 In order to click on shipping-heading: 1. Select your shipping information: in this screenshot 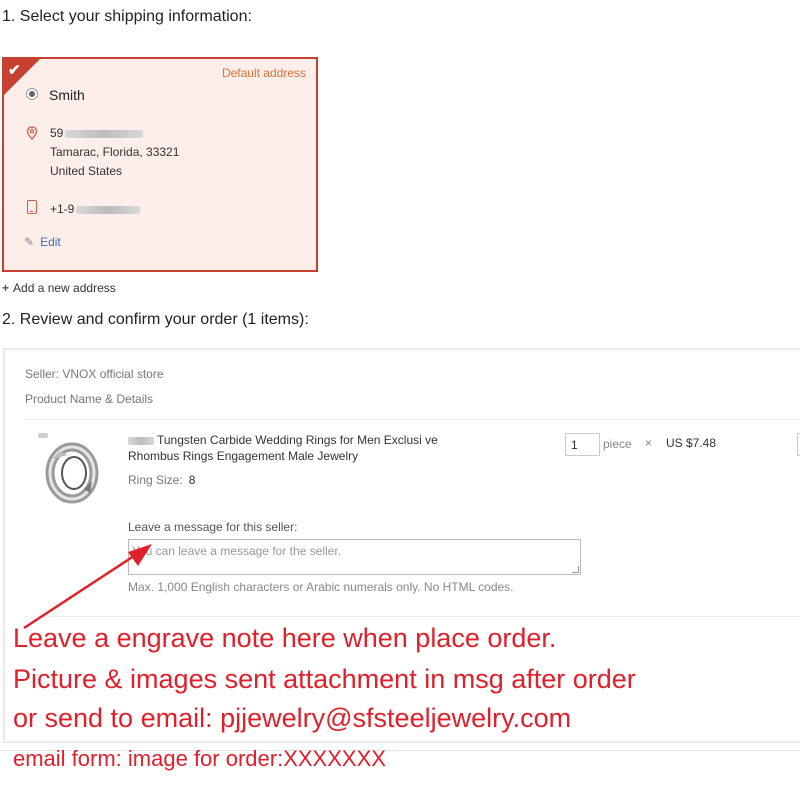, I will do `click(127, 16)`.